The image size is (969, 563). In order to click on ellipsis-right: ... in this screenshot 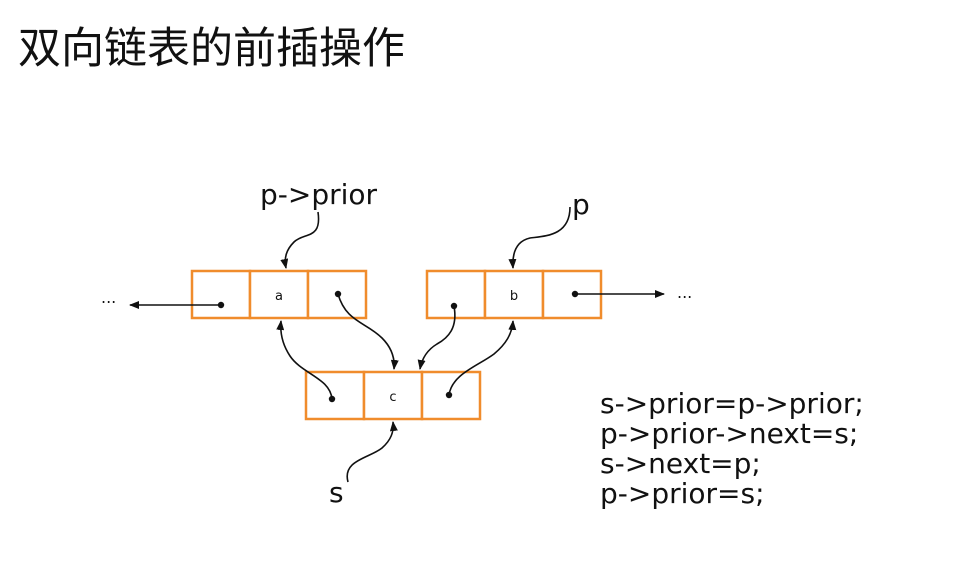, I will do `click(684, 292)`.